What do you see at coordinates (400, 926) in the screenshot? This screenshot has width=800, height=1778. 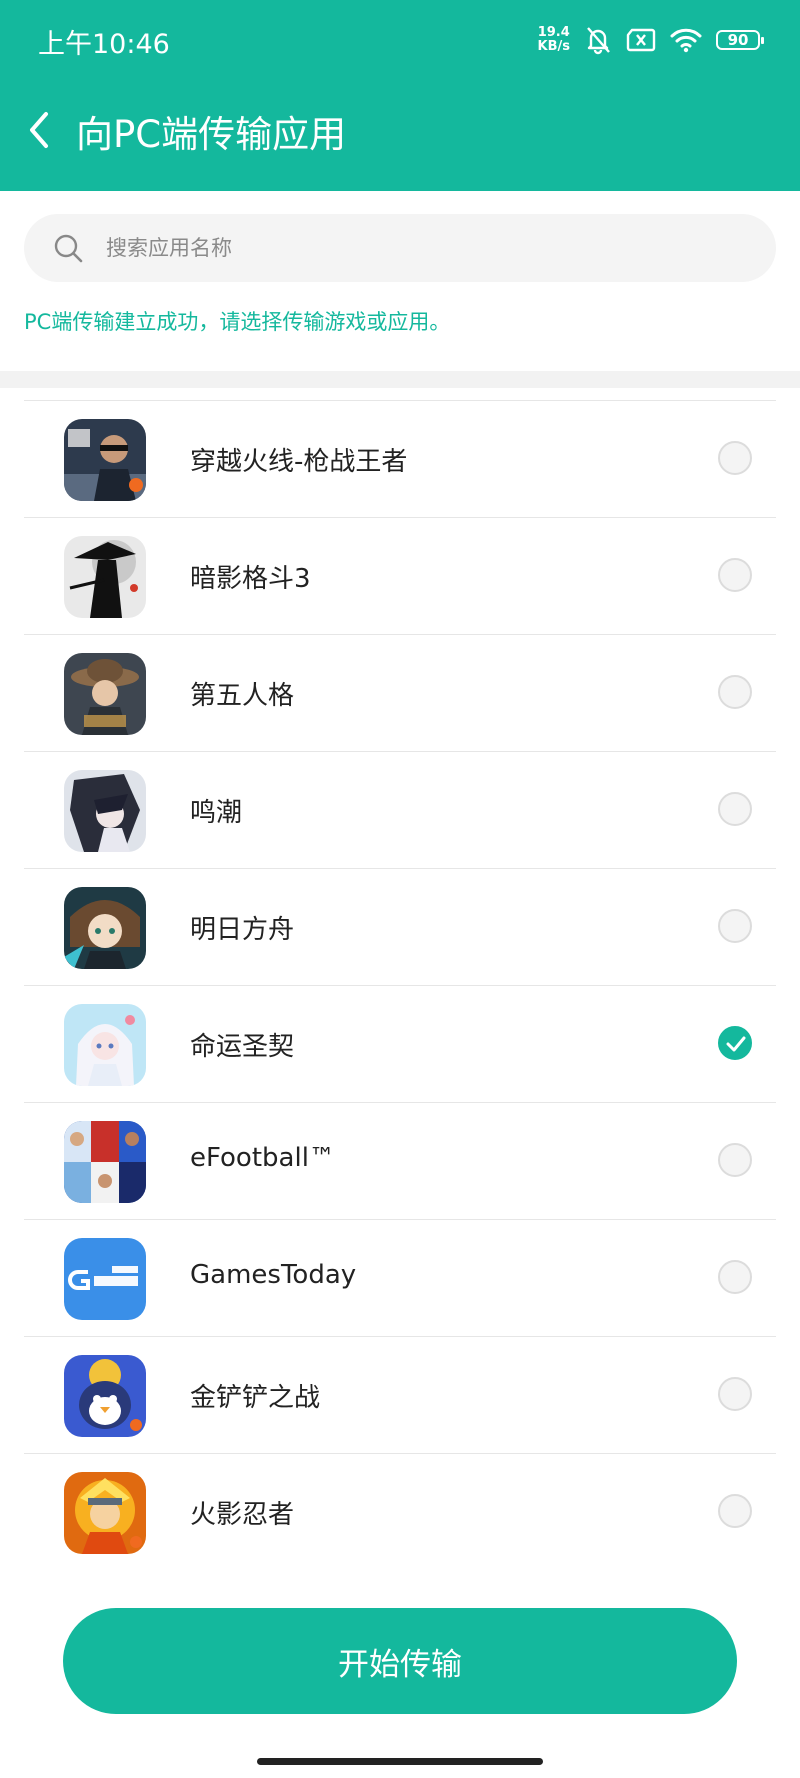 I see `app-row: 明日方舟` at bounding box center [400, 926].